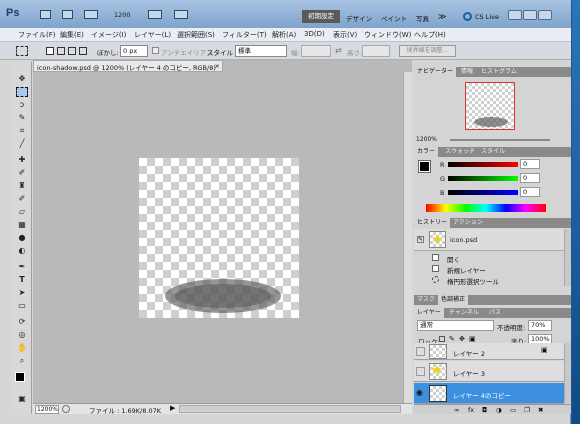 This screenshot has height=424, width=580. I want to click on adjustment-layer-icon: ◑, so click(499, 410).